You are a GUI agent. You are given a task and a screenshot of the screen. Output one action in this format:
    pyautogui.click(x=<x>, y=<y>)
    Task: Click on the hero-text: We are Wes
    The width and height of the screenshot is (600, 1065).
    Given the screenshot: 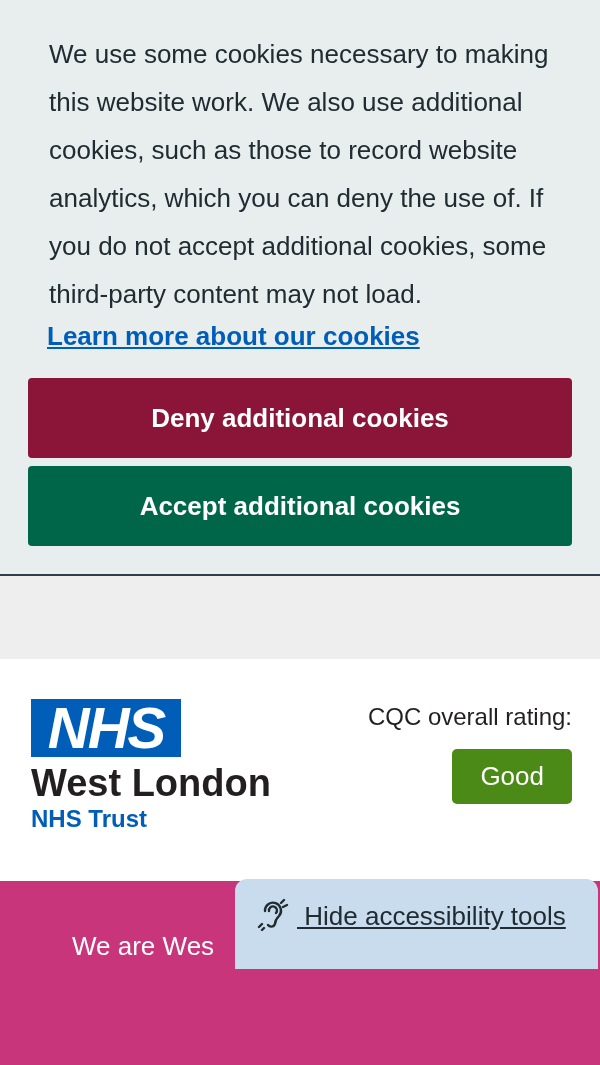 What is the action you would take?
    pyautogui.click(x=143, y=946)
    